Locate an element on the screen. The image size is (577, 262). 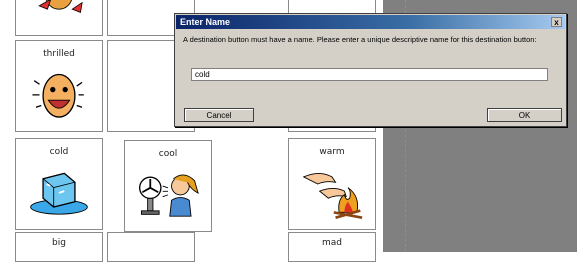
card-cold: cold is located at coordinates (59, 184).